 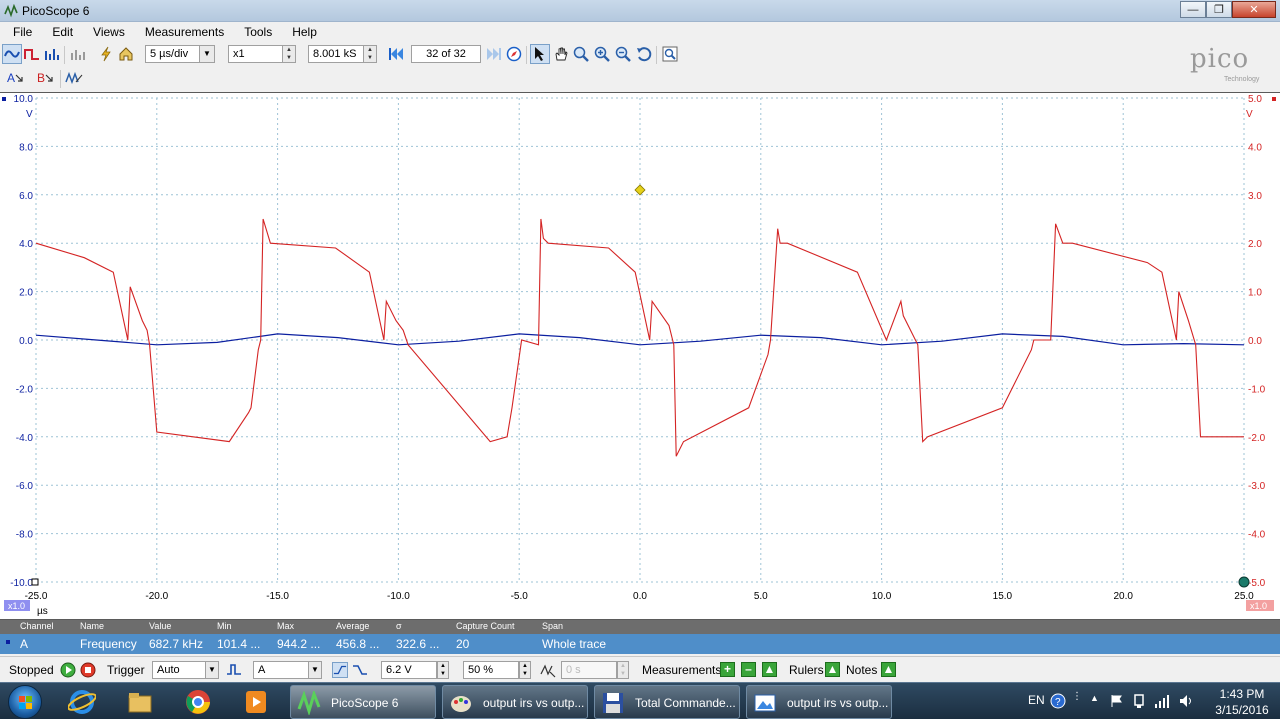 What do you see at coordinates (1123, 596) in the screenshot?
I see `x-axis-tick-label: 20.0` at bounding box center [1123, 596].